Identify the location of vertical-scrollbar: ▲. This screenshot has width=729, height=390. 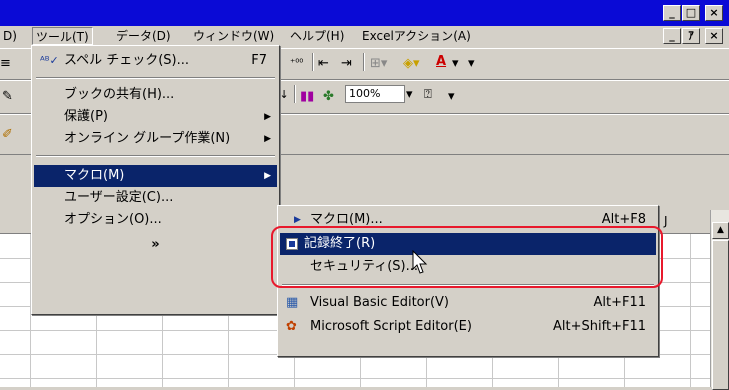
(719, 300).